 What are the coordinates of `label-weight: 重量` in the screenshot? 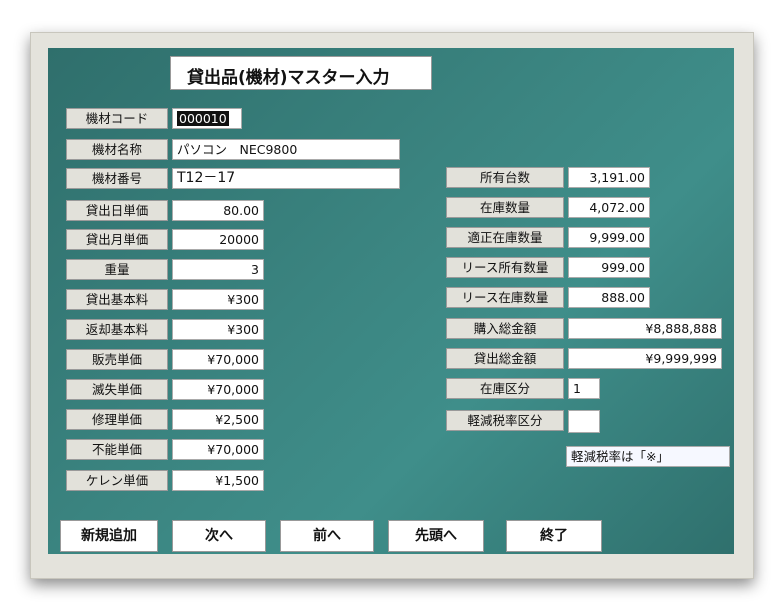 It's located at (117, 269).